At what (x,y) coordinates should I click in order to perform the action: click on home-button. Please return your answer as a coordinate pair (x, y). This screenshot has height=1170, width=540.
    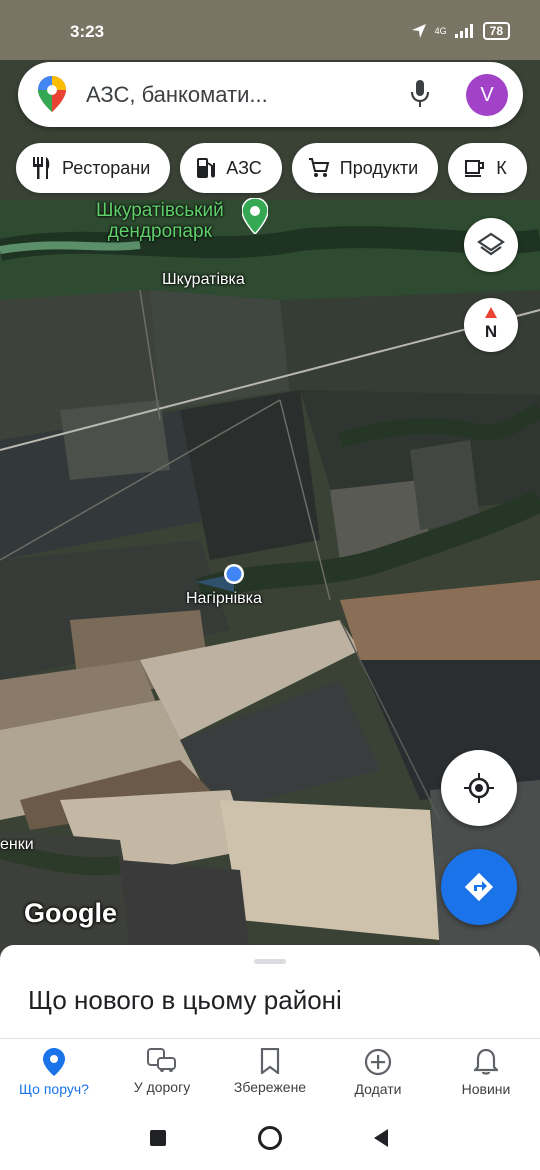
    Looking at the image, I should click on (270, 1138).